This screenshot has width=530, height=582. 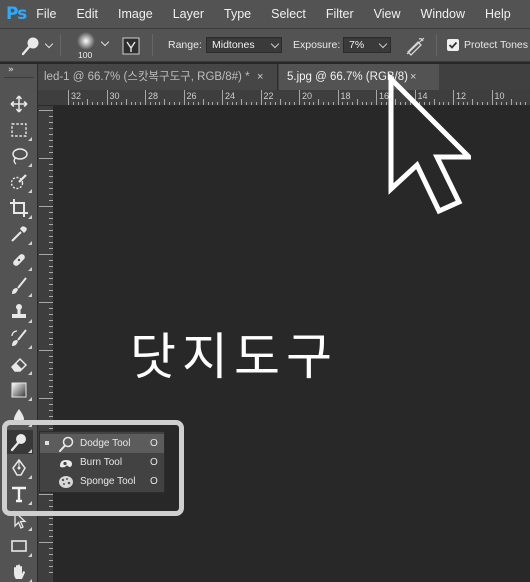 I want to click on protect-tones-checkbox, so click(x=453, y=45).